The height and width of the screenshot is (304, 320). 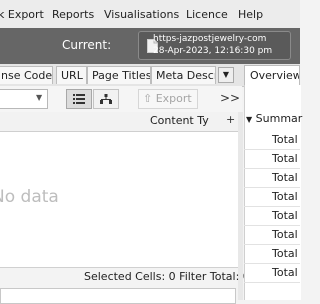 I want to click on export-label: Export, so click(x=173, y=98).